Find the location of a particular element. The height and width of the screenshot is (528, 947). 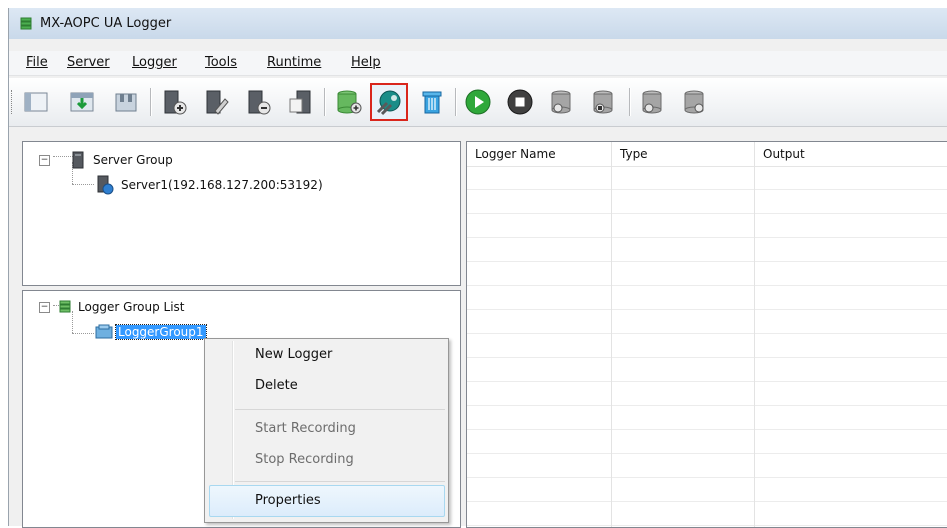

logger-group-node: LoggerGroup1 is located at coordinates (151, 332).